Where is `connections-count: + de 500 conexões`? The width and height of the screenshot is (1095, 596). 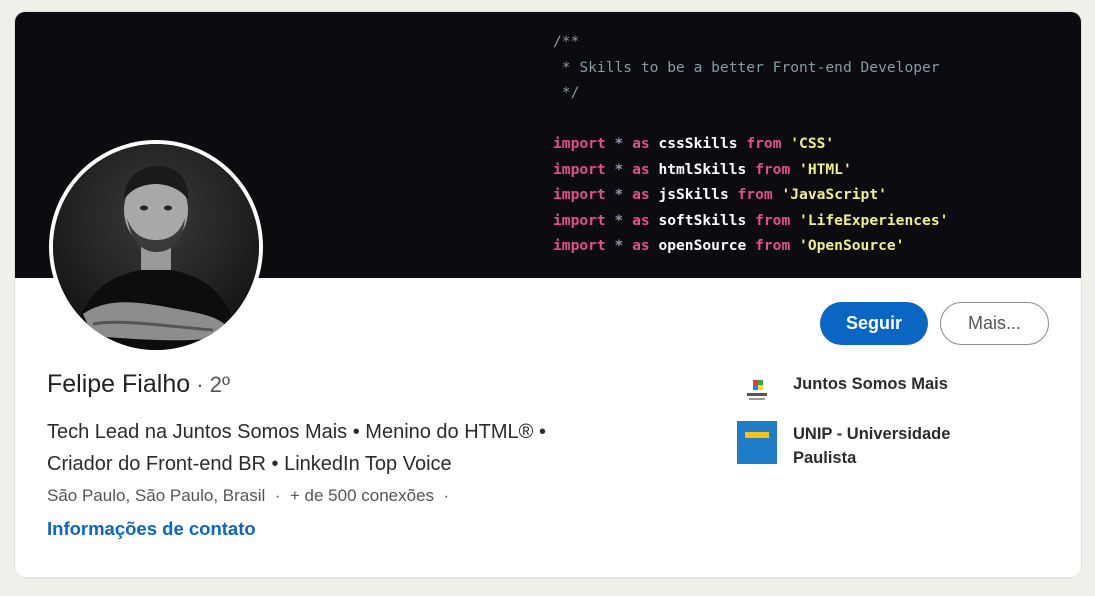
connections-count: + de 500 conexões is located at coordinates (362, 495).